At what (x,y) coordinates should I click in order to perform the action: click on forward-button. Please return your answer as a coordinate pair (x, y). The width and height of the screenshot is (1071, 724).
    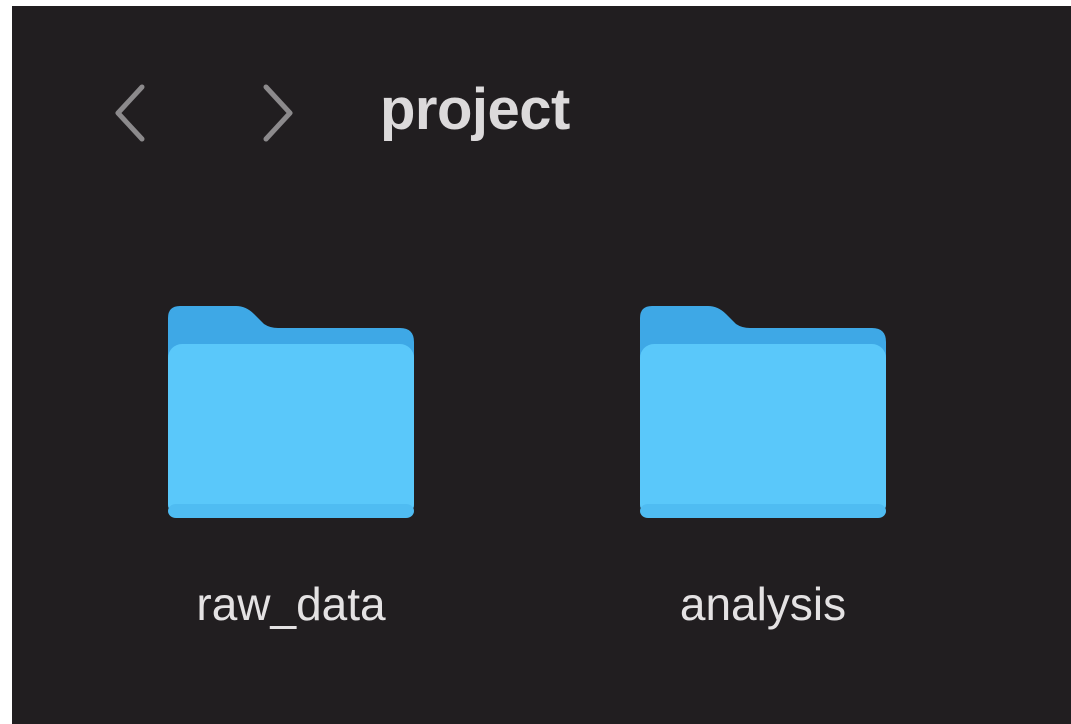
    Looking at the image, I should click on (278, 113).